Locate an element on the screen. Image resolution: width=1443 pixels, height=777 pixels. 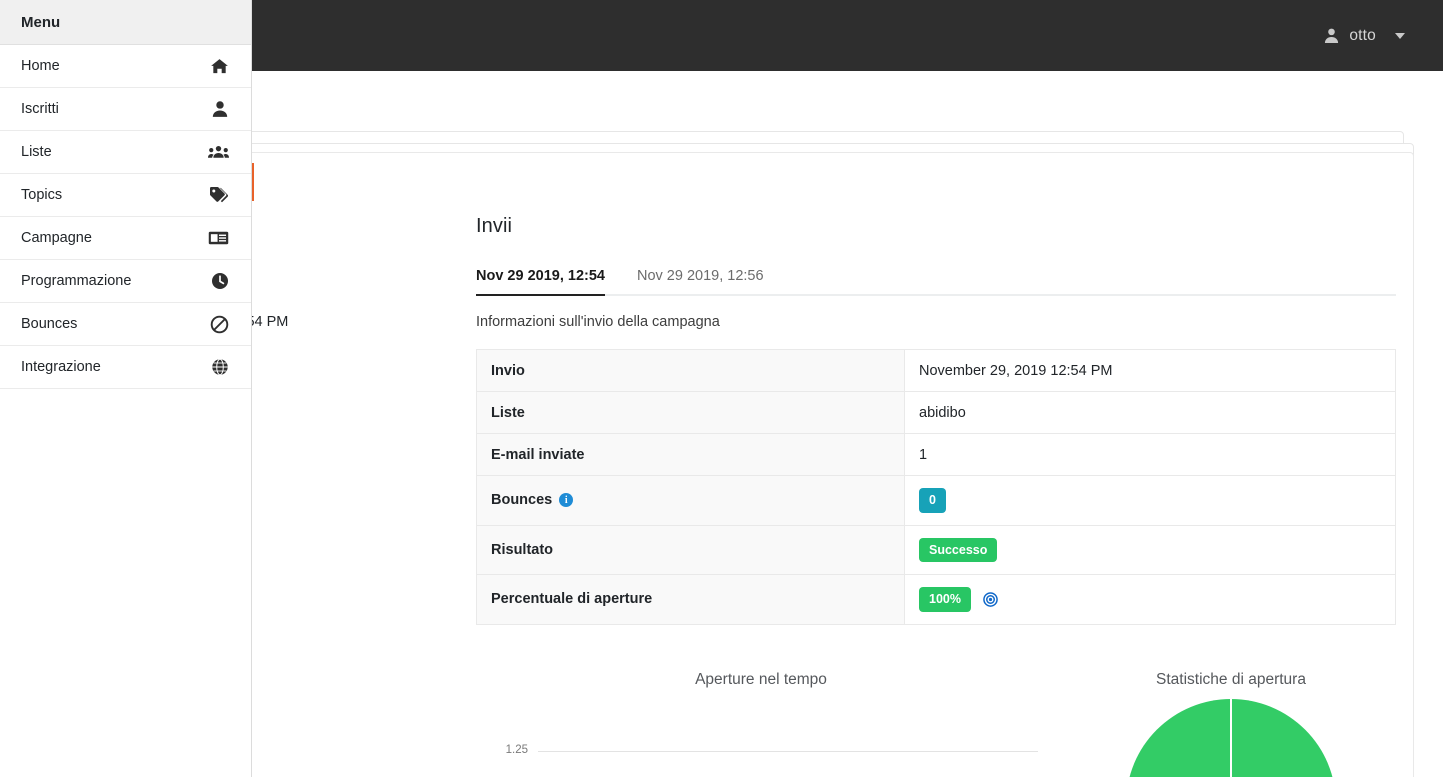
sidebar-item-label: Iscritti is located at coordinates (40, 109).